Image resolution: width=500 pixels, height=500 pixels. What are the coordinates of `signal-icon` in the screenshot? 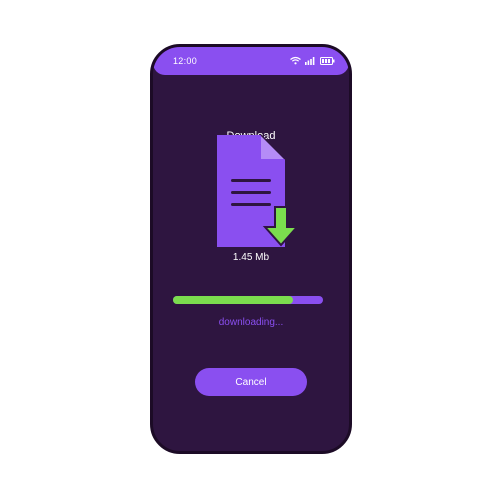 It's located at (310, 61).